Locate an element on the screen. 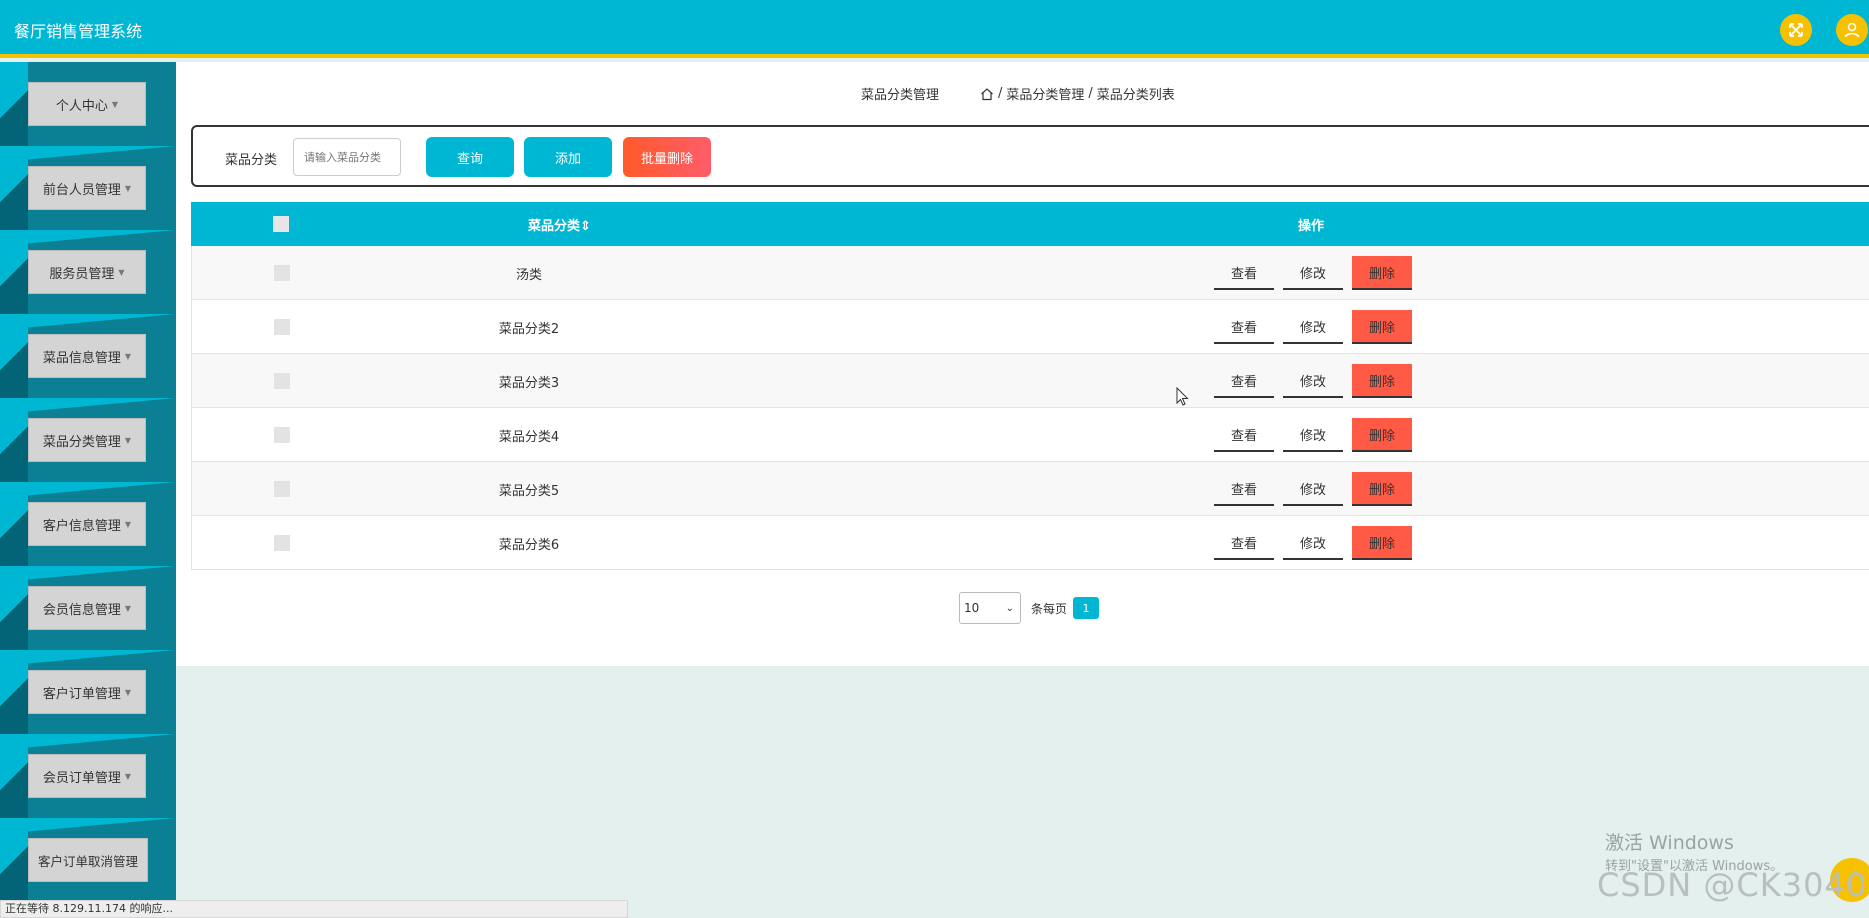 The image size is (1869, 918). category-name-cell: 菜品分类3 is located at coordinates (529, 383).